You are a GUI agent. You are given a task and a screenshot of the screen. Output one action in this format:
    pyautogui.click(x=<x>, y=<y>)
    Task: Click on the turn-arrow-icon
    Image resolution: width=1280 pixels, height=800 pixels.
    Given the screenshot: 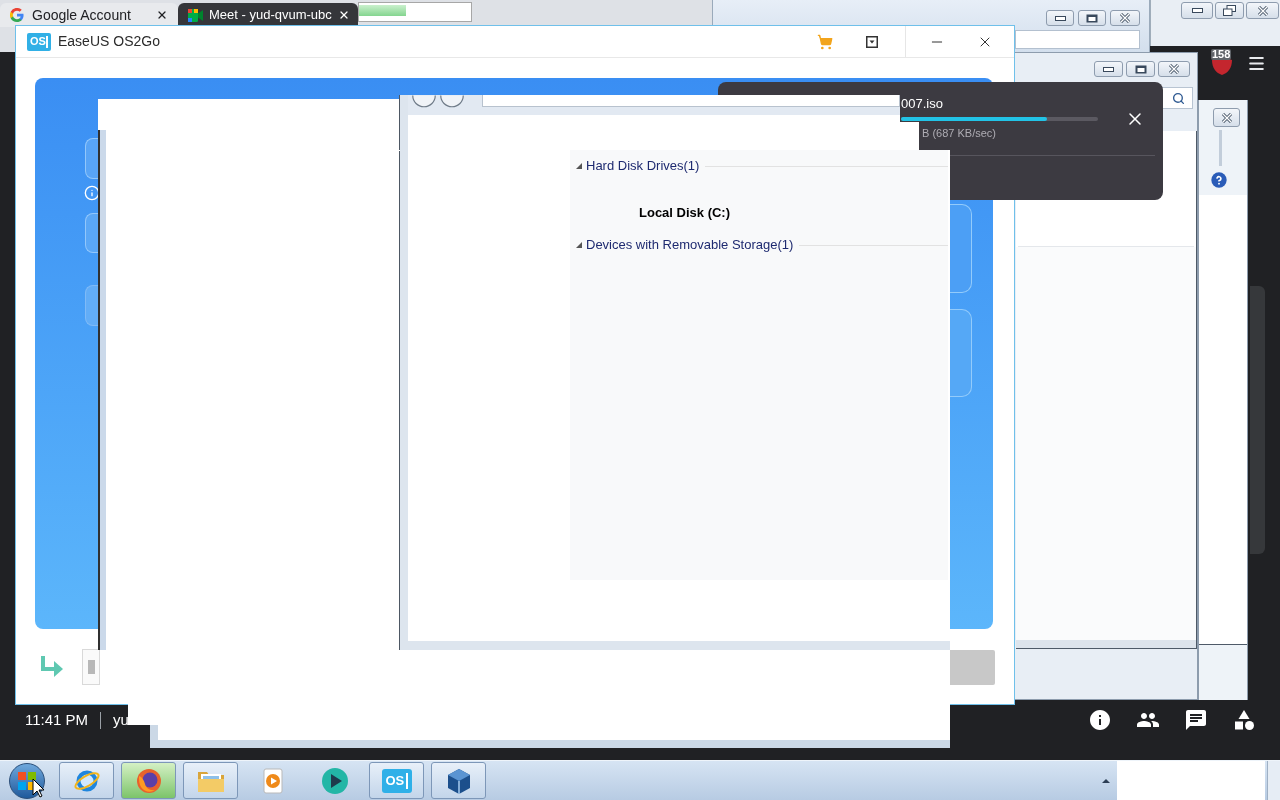 What is the action you would take?
    pyautogui.click(x=51, y=667)
    